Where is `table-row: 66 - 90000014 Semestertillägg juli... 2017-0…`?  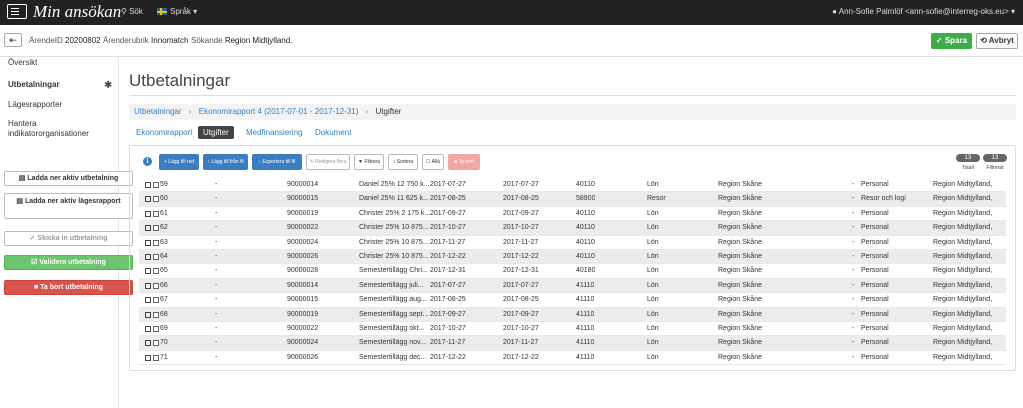
table-row: 66 - 90000014 Semestertillägg juli... 2017-0… is located at coordinates (572, 286).